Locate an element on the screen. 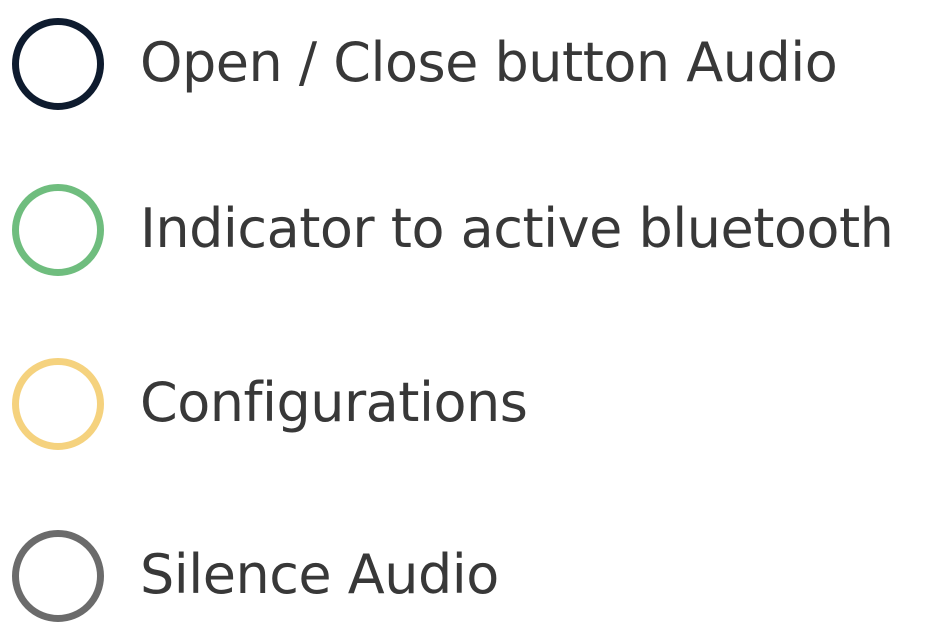  green-ring-icon is located at coordinates (58, 230).